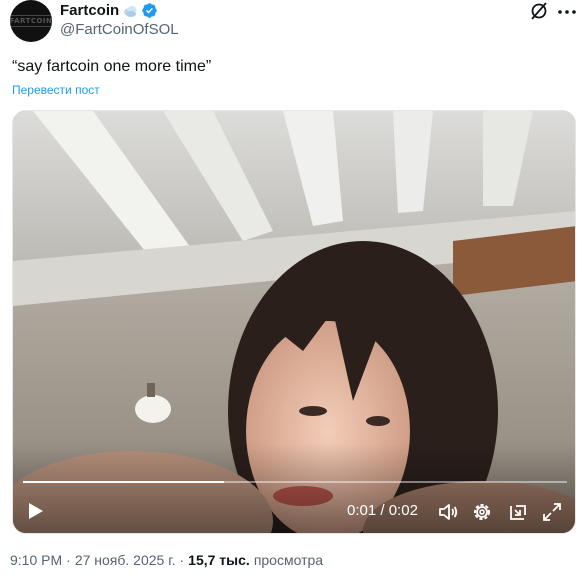 Image resolution: width=586 pixels, height=584 pixels. I want to click on video-progress-fill, so click(124, 482).